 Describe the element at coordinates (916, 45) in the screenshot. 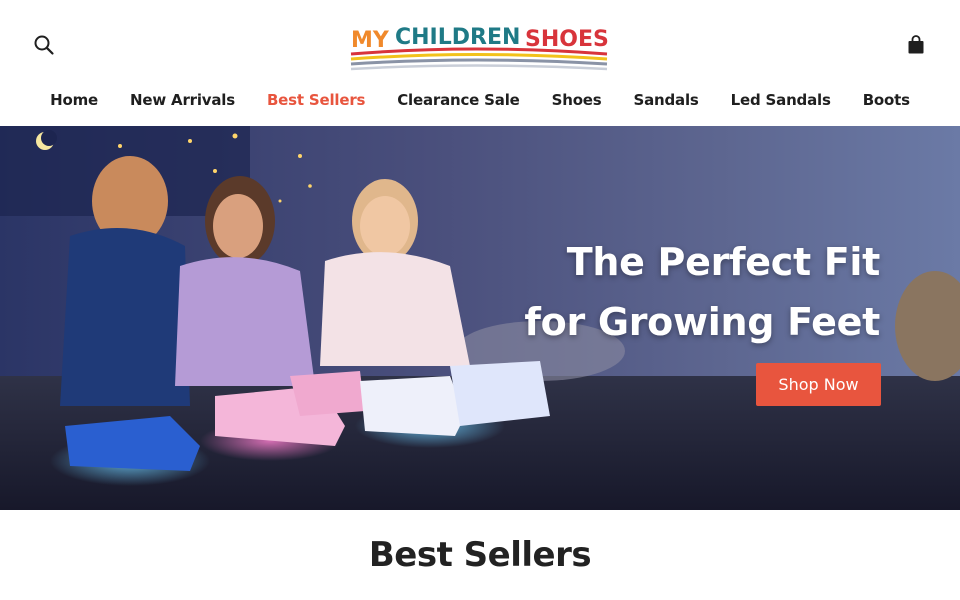

I see `shopping-bag-icon` at that location.